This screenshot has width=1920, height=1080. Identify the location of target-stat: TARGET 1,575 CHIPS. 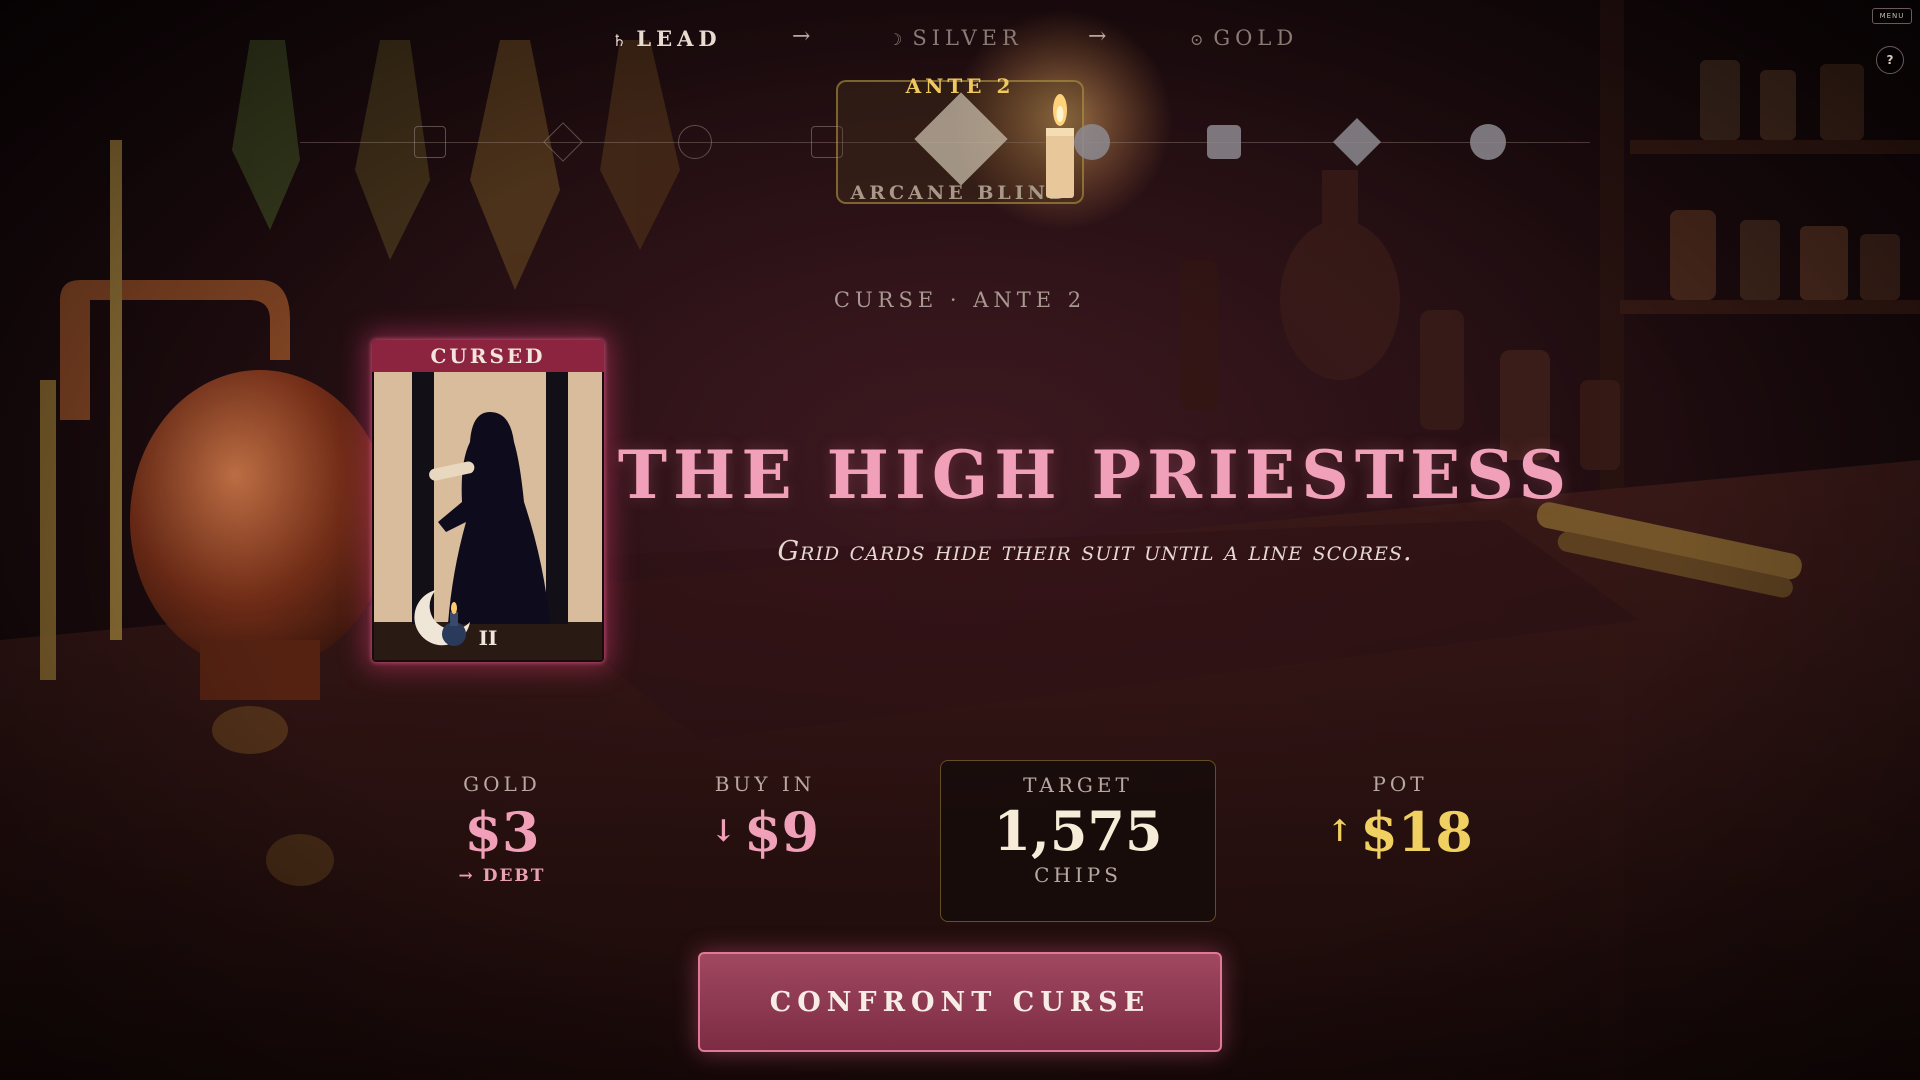
(1078, 841).